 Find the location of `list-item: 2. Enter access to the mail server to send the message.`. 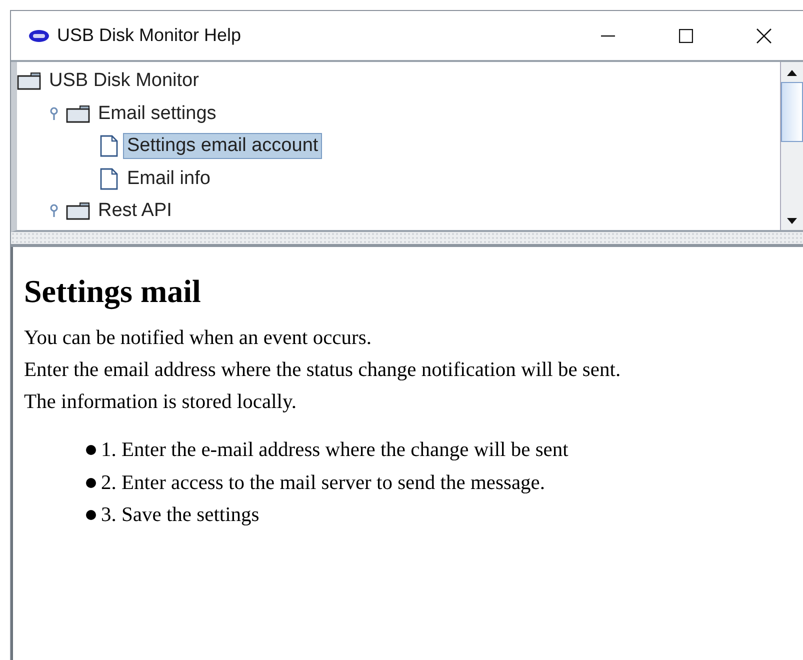

list-item: 2. Enter access to the mail server to send the message. is located at coordinates (323, 483).